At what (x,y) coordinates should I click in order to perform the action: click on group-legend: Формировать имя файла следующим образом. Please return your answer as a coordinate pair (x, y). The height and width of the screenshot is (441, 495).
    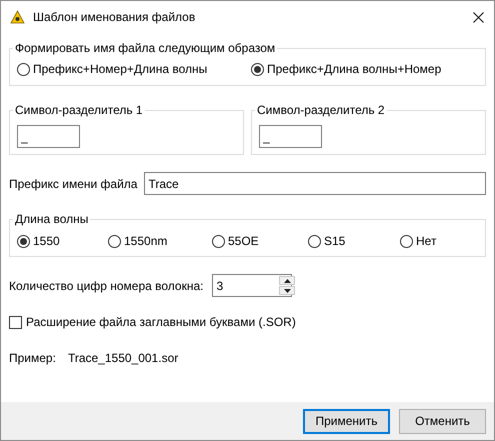
    Looking at the image, I should click on (145, 48).